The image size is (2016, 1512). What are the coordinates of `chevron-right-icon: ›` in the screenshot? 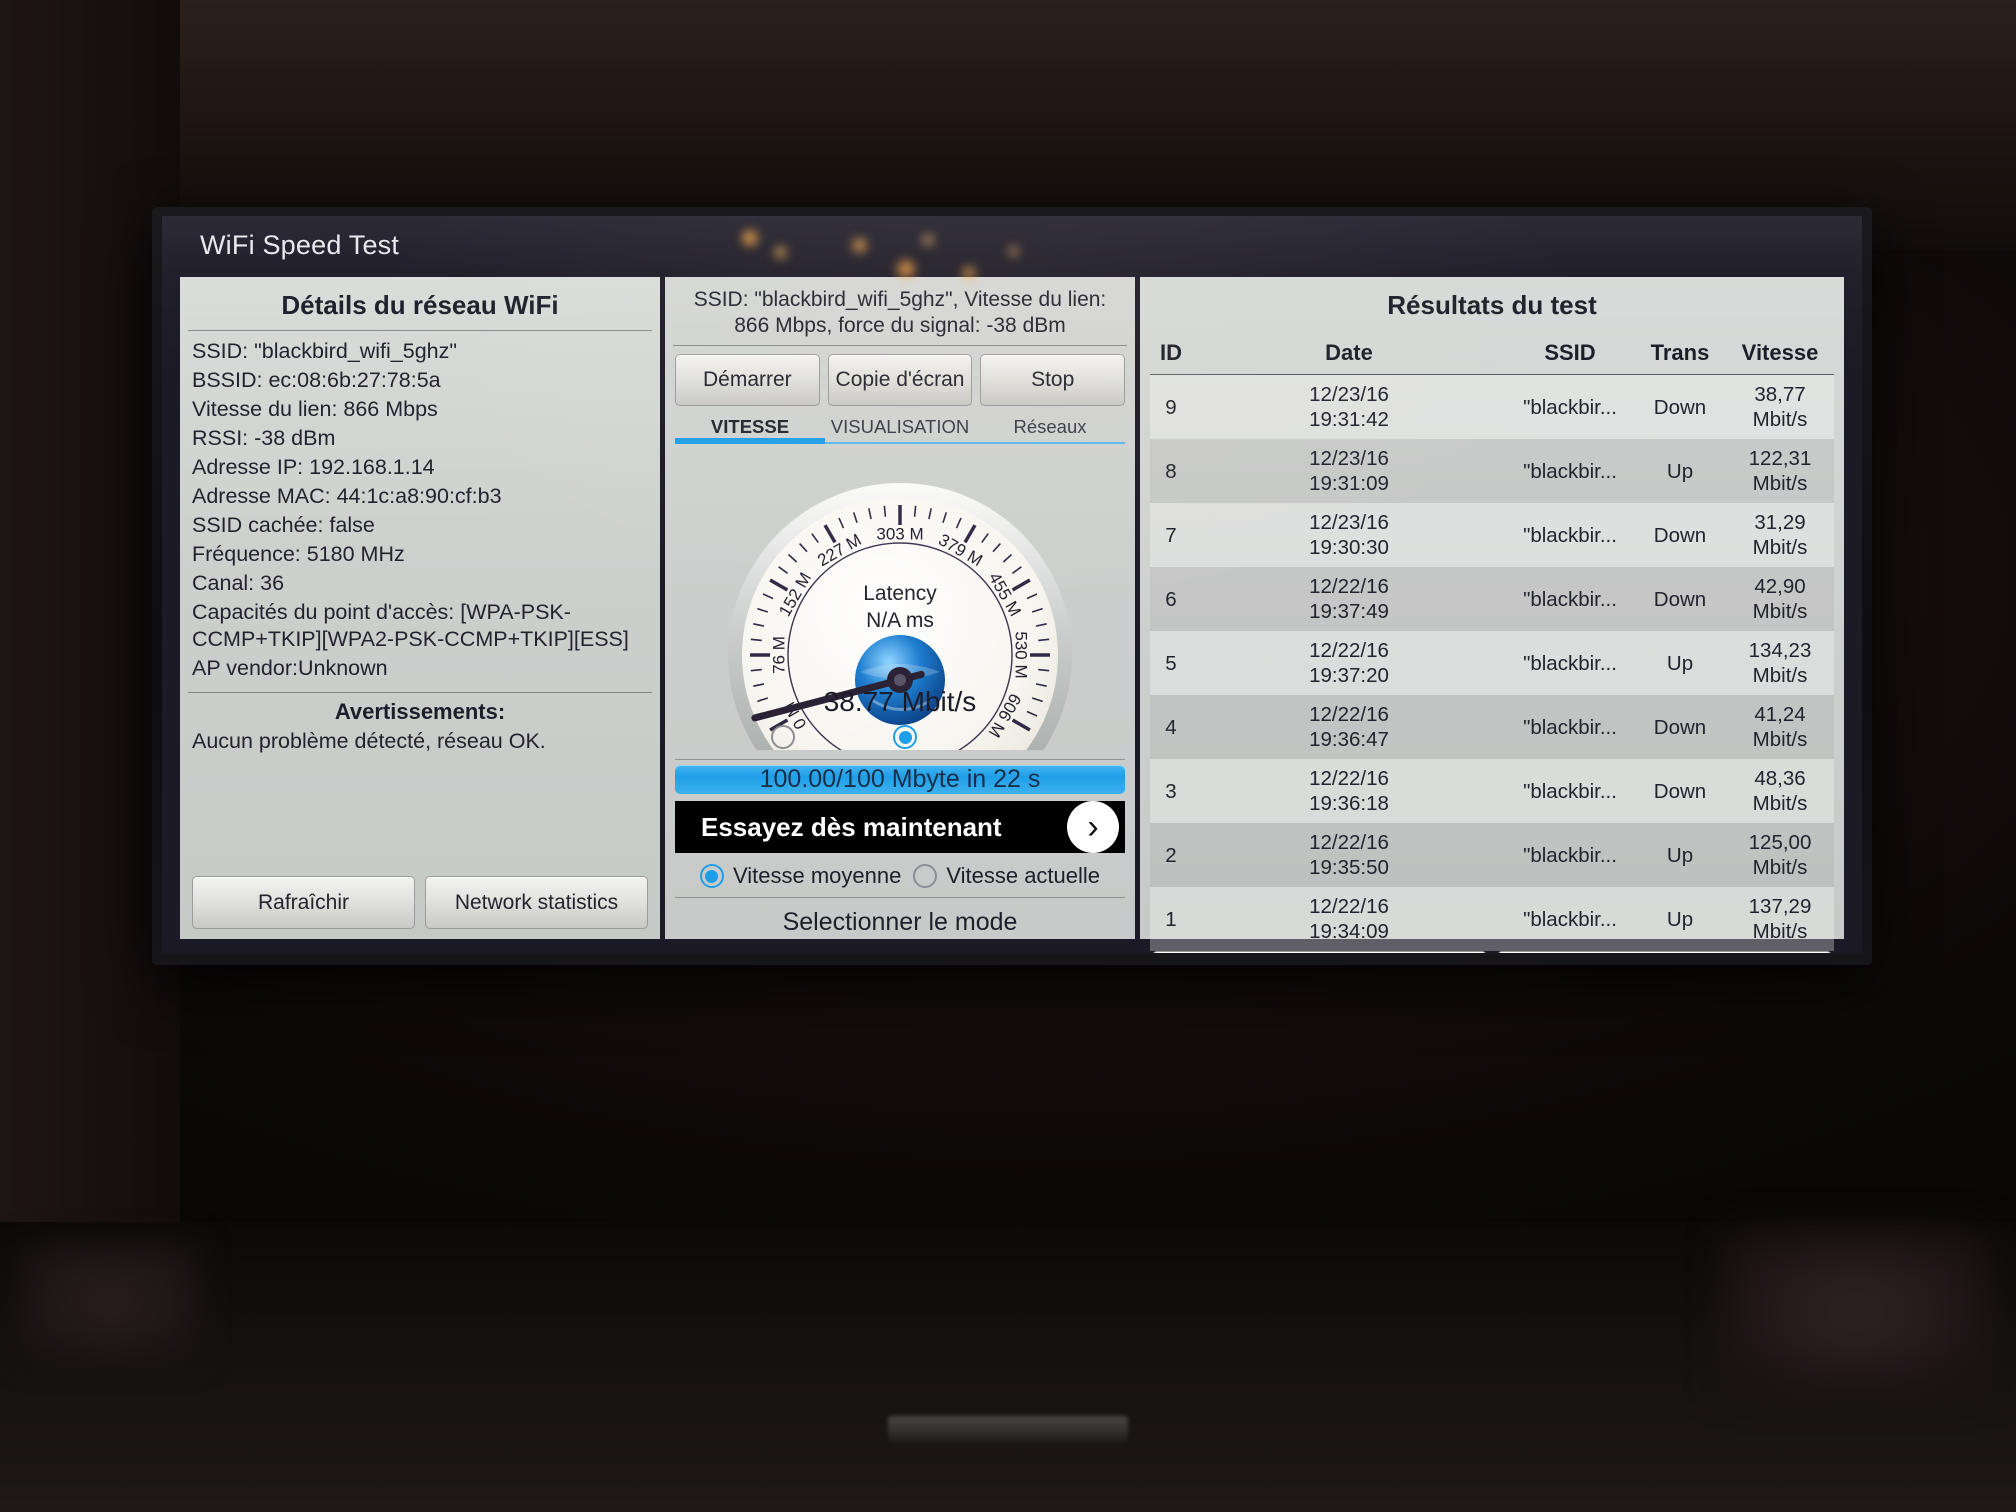 It's located at (1093, 827).